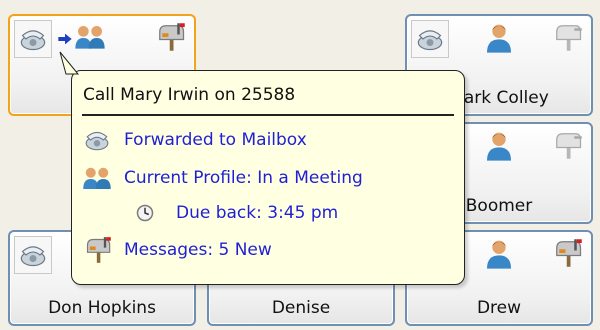  Describe the element at coordinates (257, 213) in the screenshot. I see `due-back-link: Due back: 3:45 pm` at that location.